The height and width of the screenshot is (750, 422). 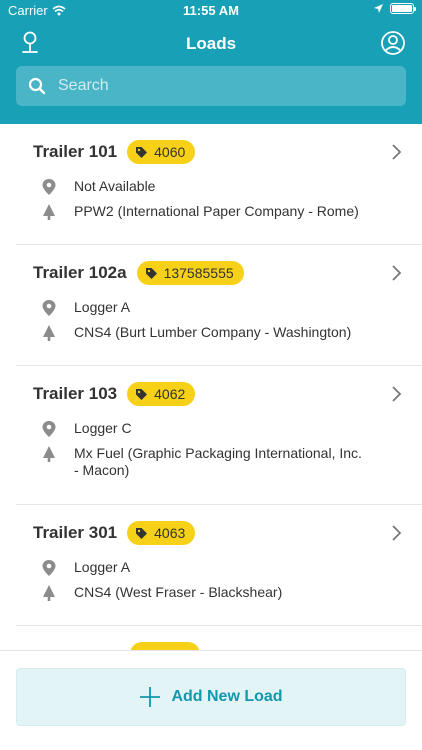 I want to click on load-header: Trailer 101 4060, so click(x=114, y=152).